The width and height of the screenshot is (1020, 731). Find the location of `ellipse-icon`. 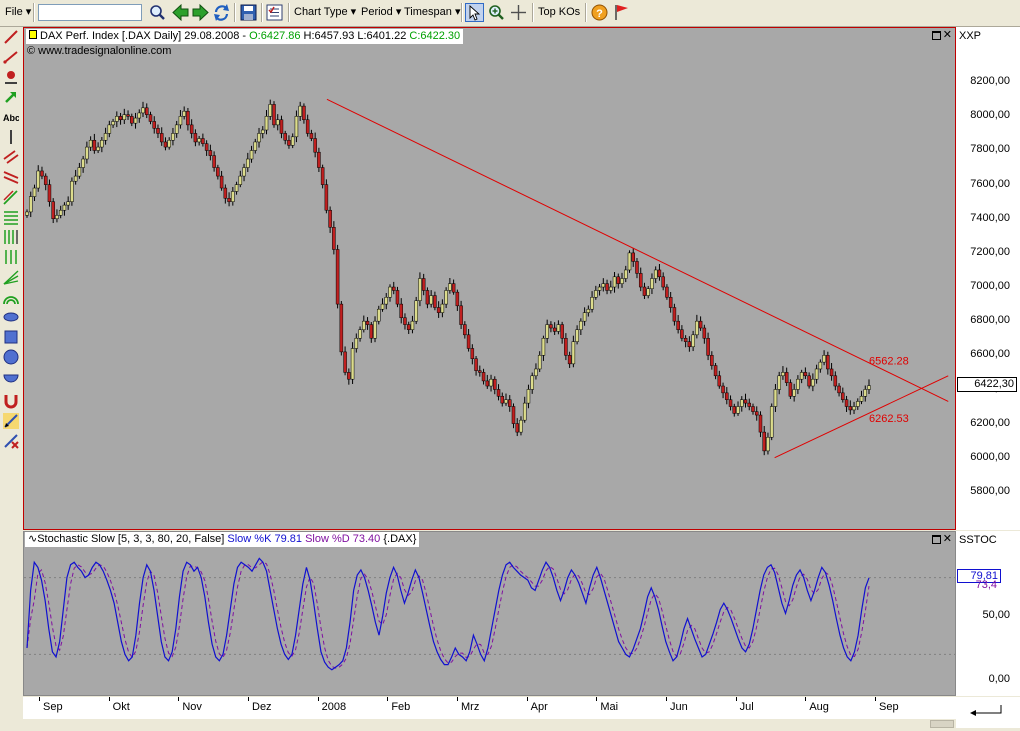

ellipse-icon is located at coordinates (11, 317).